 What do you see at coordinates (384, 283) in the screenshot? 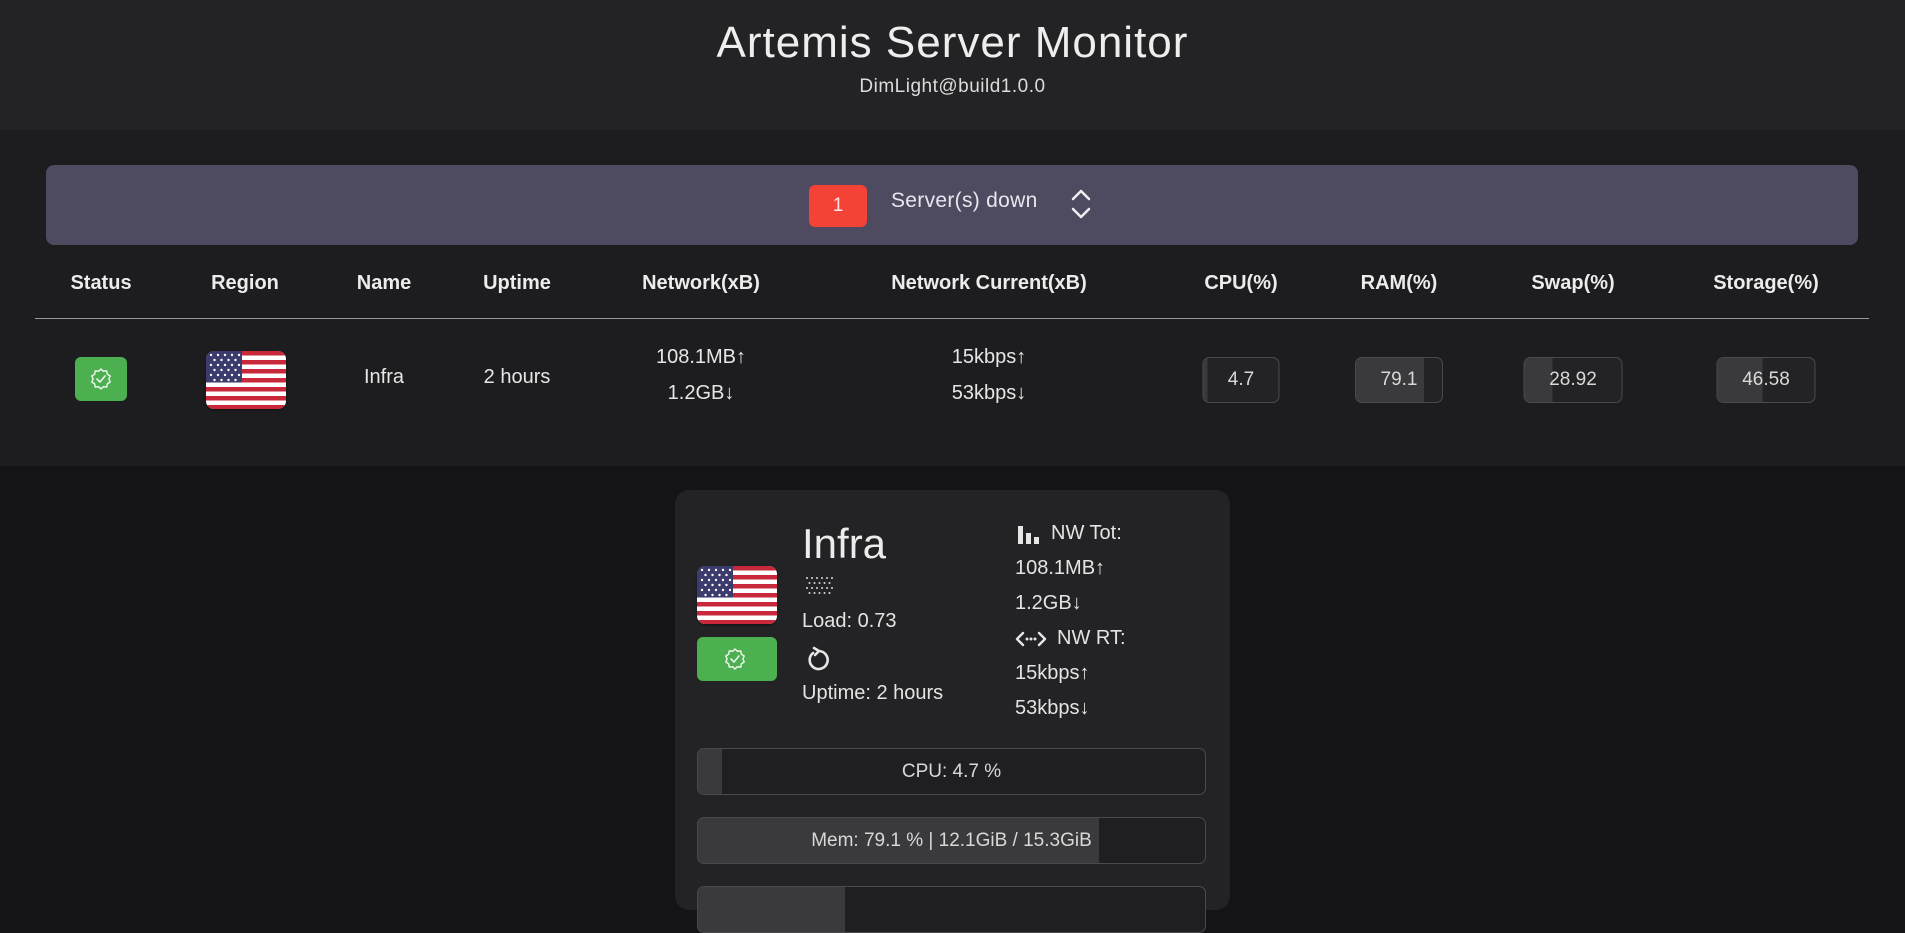
I see `column-header-name: Name` at bounding box center [384, 283].